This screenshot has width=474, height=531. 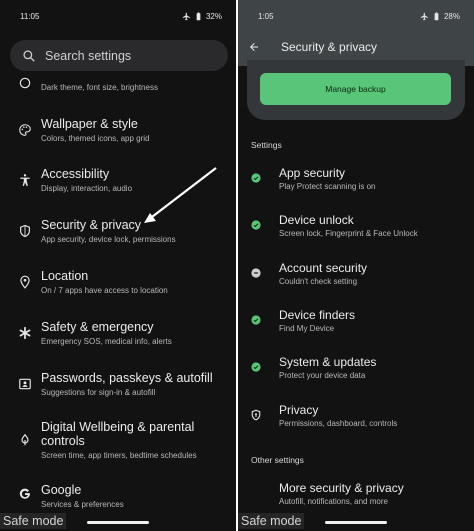 What do you see at coordinates (341, 488) in the screenshot?
I see `security-item-title: More security & privacy` at bounding box center [341, 488].